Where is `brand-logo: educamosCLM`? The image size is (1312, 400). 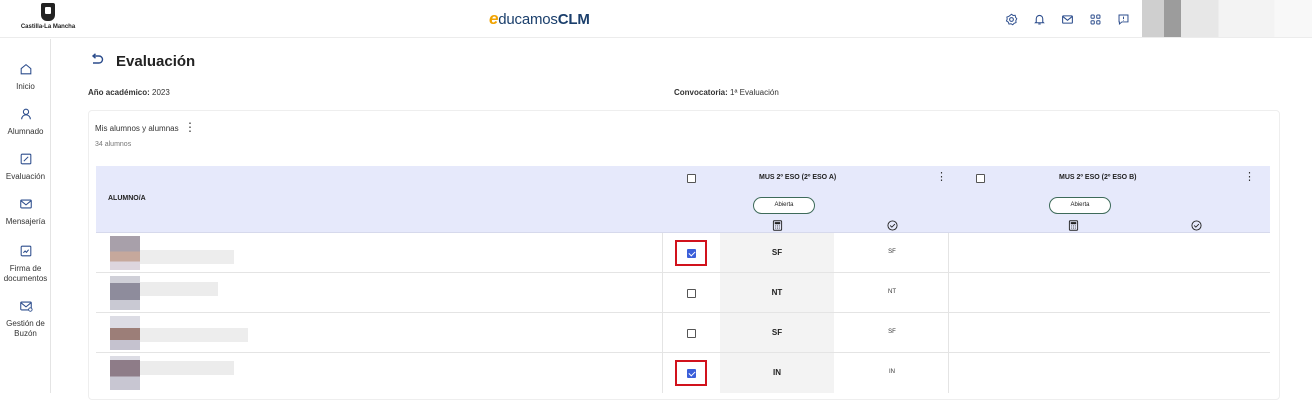
brand-logo: educamosCLM is located at coordinates (539, 18).